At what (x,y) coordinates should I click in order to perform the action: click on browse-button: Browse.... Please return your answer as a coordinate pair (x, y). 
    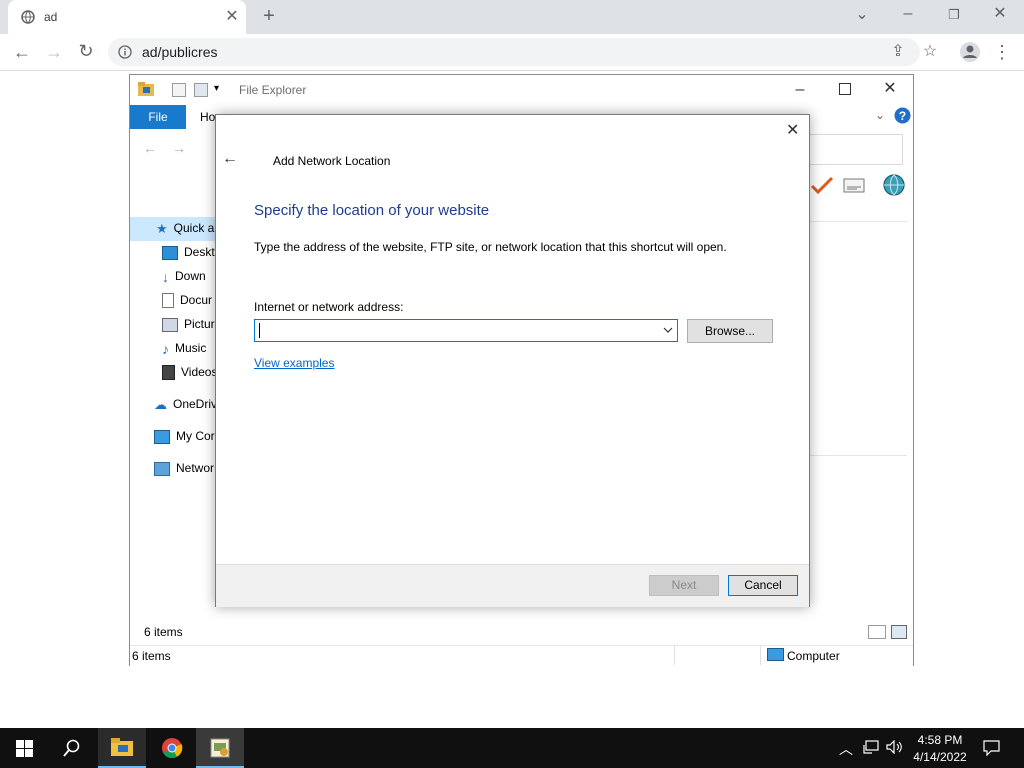
    Looking at the image, I should click on (730, 331).